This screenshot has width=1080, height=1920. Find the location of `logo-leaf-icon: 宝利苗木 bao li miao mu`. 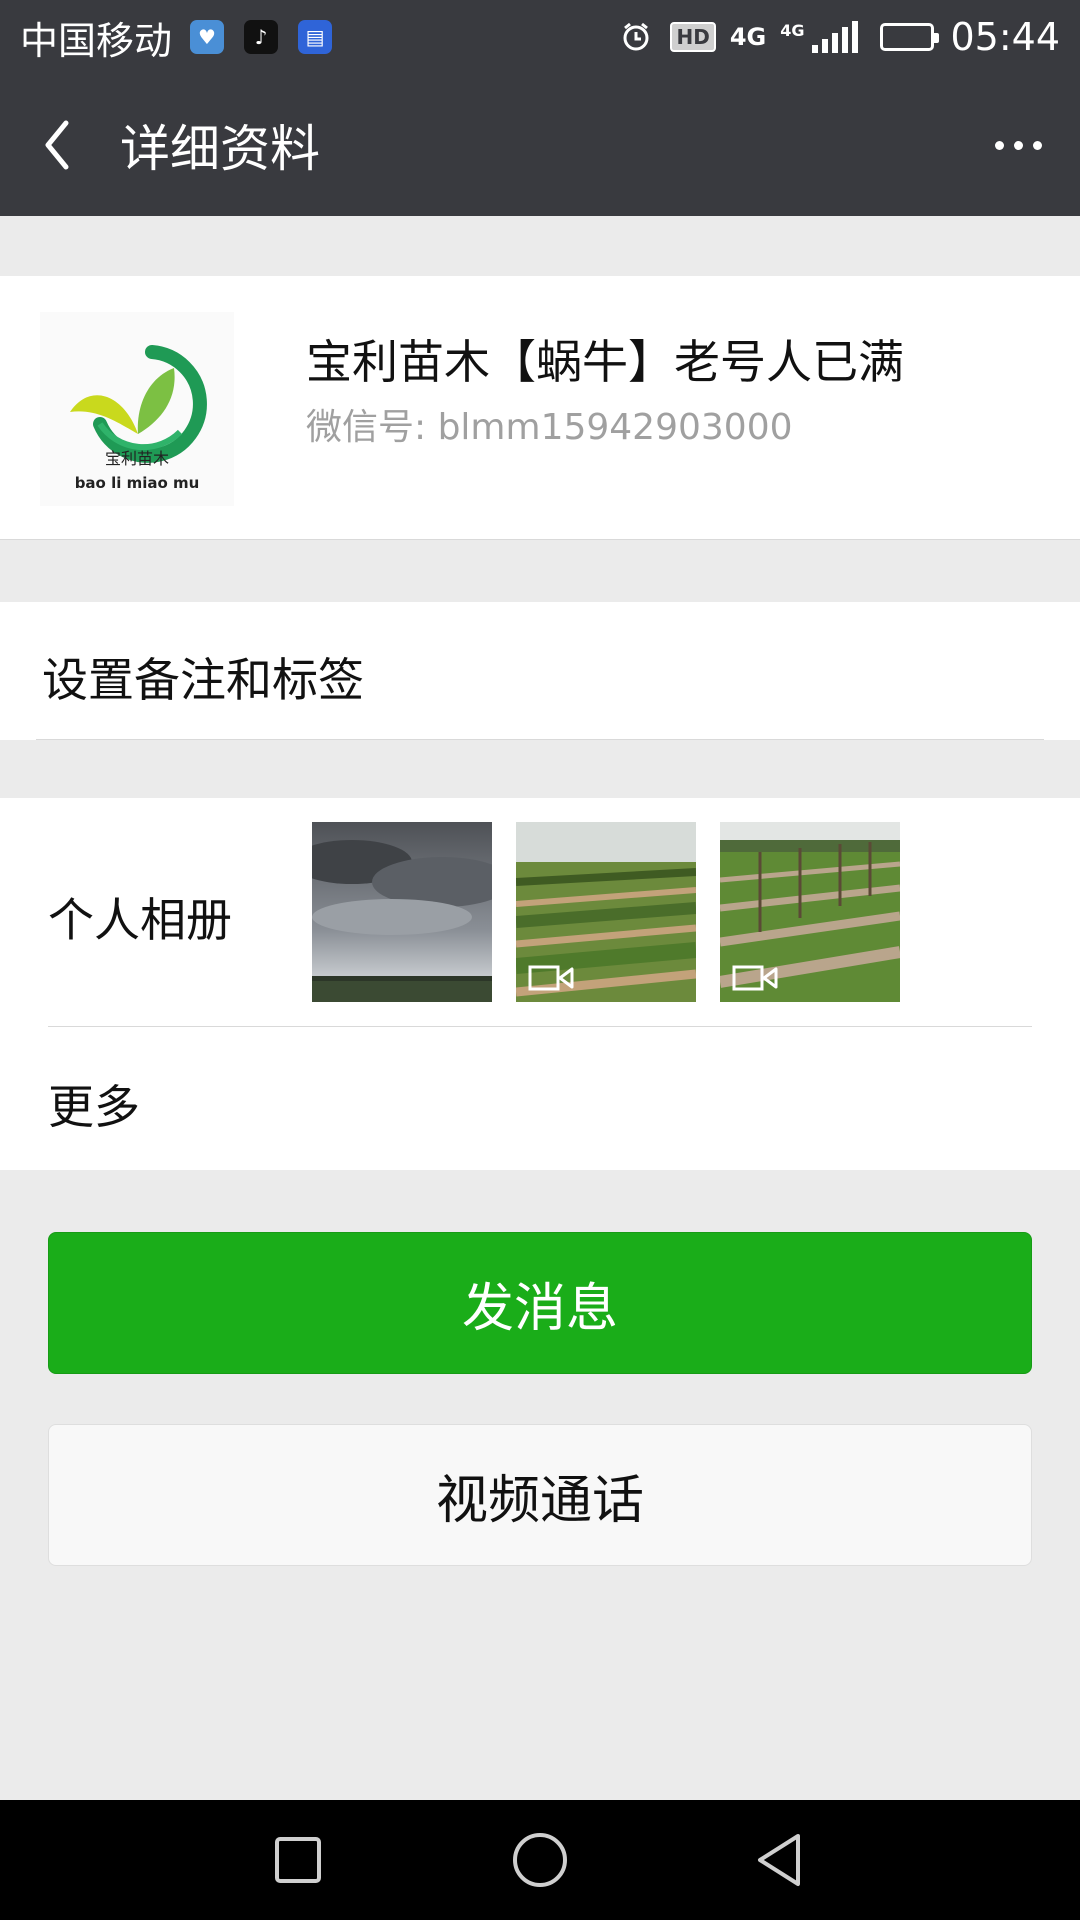

logo-leaf-icon: 宝利苗木 bao li miao mu is located at coordinates (137, 409).